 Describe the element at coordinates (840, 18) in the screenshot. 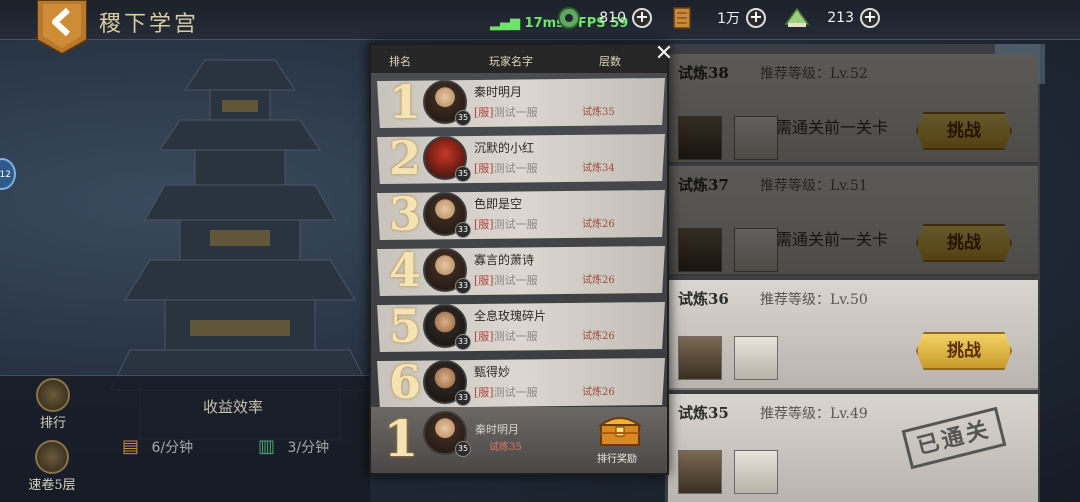

I see `rice-dumpling-value: 213` at that location.